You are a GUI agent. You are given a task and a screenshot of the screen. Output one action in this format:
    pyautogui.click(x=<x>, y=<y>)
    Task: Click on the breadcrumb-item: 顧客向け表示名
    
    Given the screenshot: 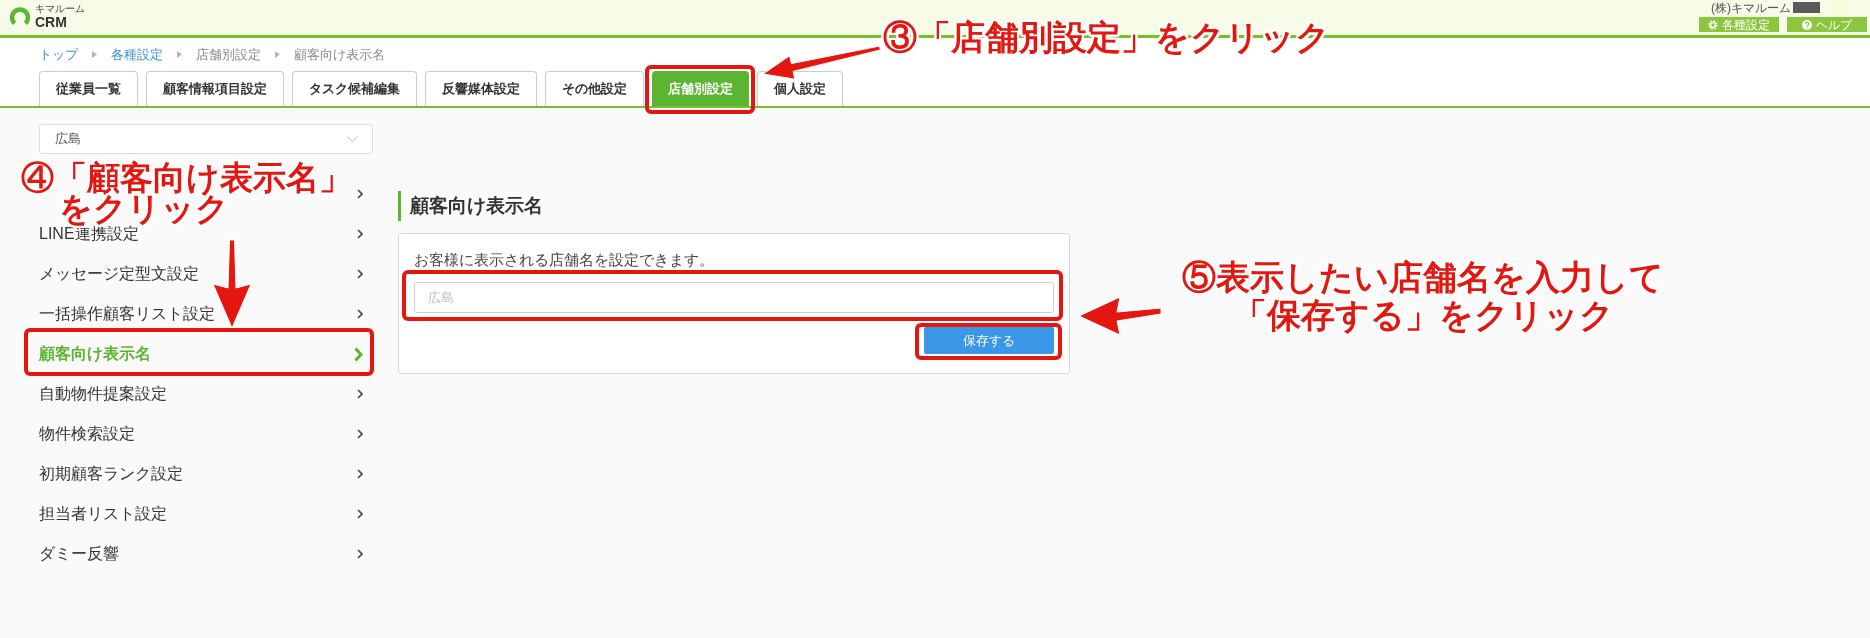 What is the action you would take?
    pyautogui.click(x=339, y=54)
    